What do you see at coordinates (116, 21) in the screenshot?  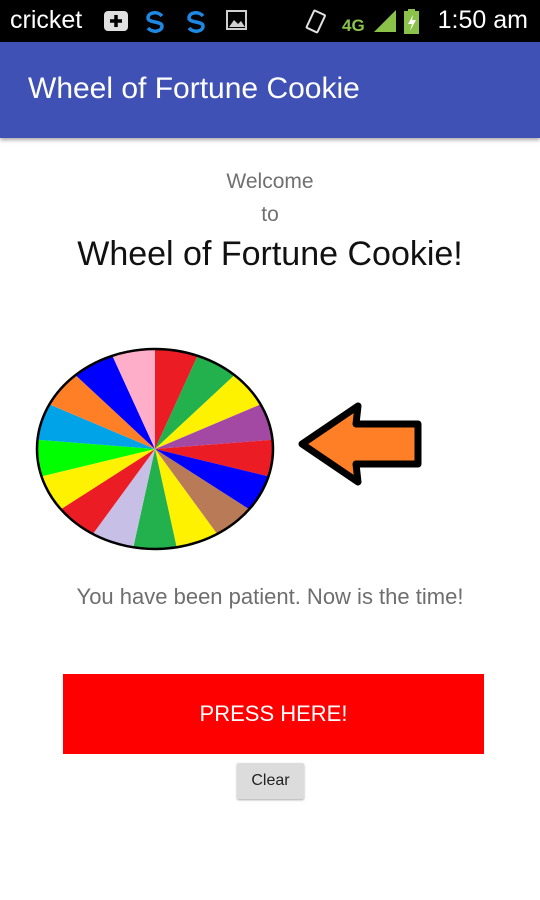 I see `plus-badge-icon` at bounding box center [116, 21].